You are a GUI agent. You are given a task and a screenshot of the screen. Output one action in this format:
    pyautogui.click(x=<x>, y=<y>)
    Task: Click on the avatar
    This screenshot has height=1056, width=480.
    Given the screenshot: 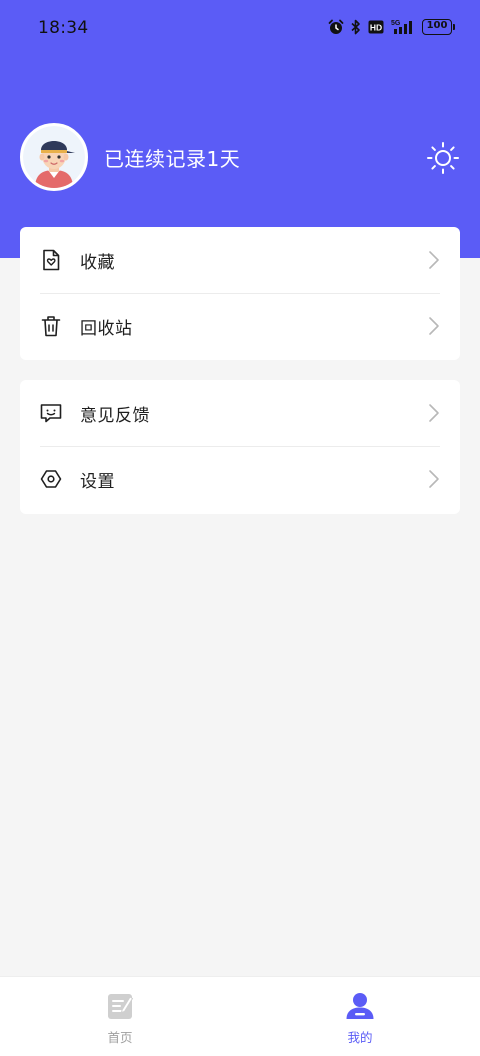 What is the action you would take?
    pyautogui.click(x=54, y=157)
    